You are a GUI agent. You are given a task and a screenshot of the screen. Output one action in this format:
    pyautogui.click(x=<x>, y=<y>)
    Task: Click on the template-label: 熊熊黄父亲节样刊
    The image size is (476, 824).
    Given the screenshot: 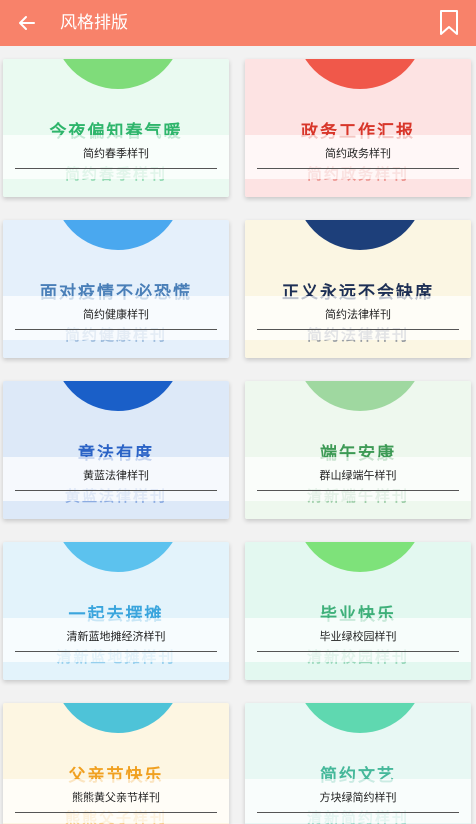 What is the action you would take?
    pyautogui.click(x=116, y=797)
    